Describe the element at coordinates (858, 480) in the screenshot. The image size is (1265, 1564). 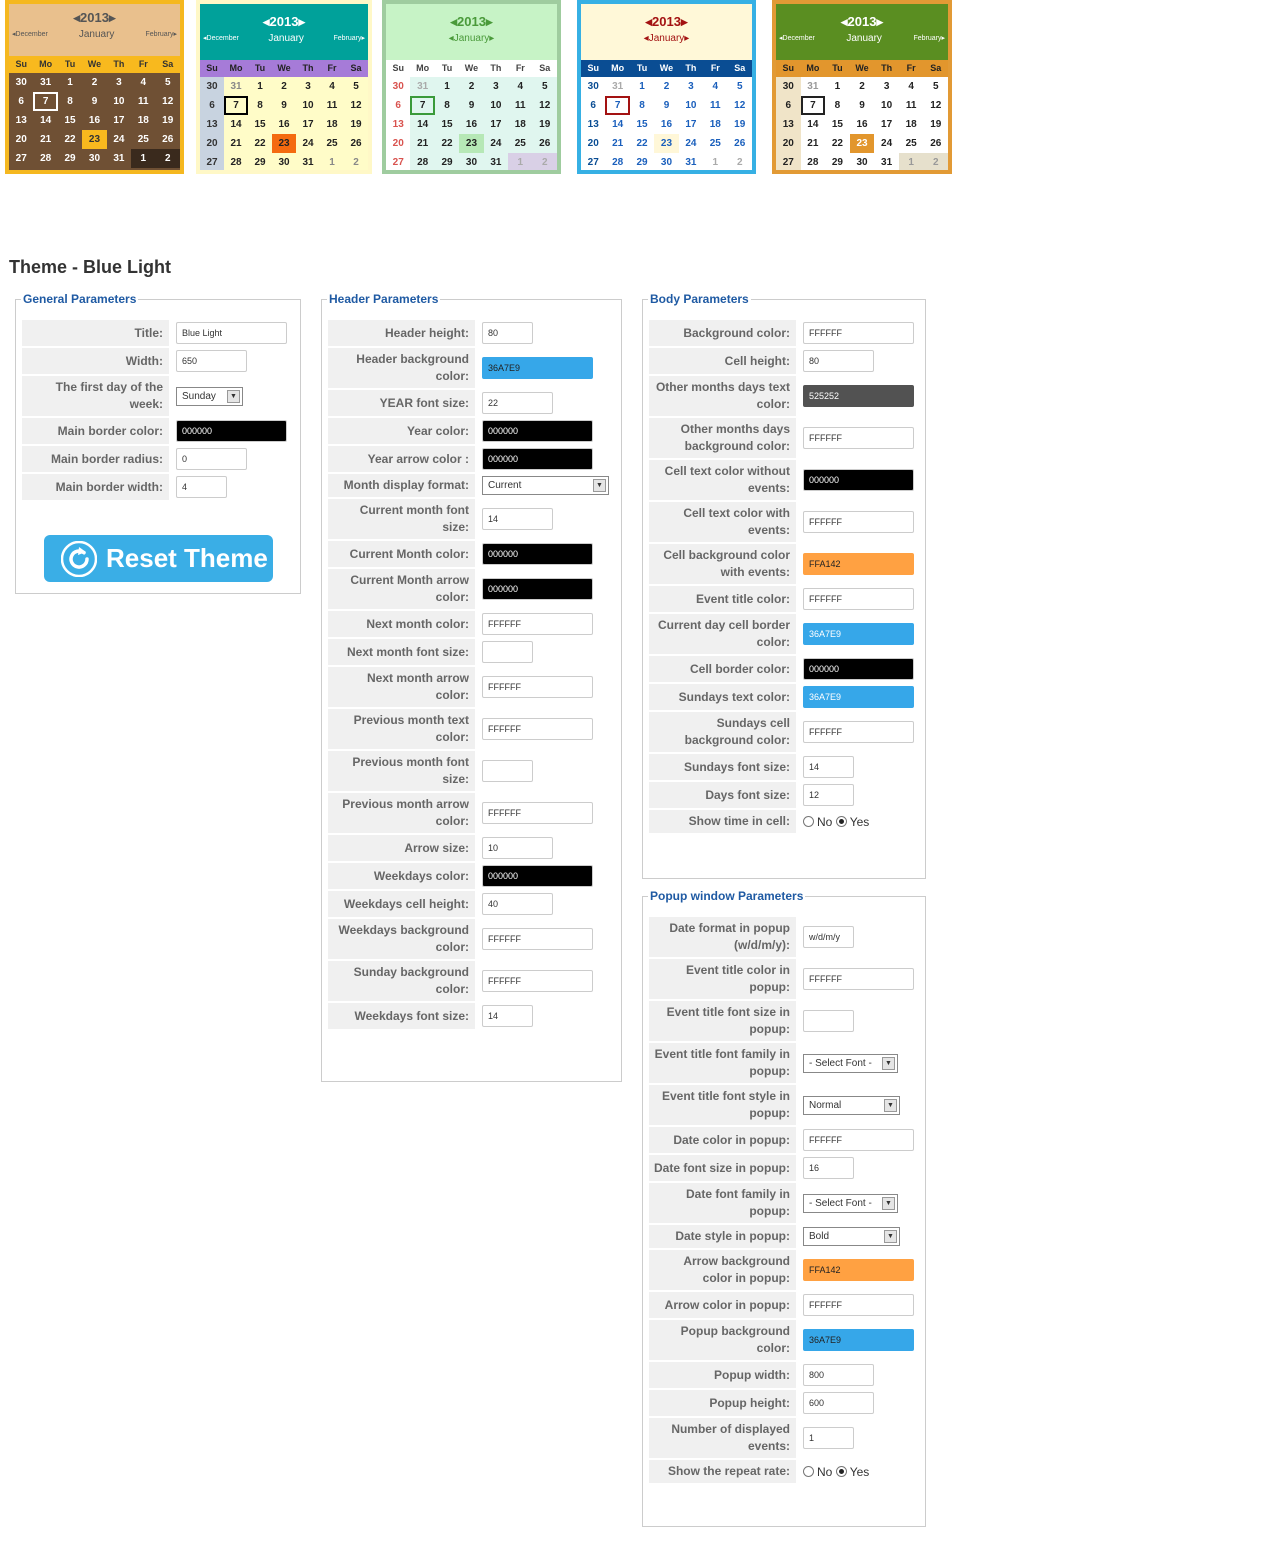
I see `text-no-events-input: 000000` at that location.